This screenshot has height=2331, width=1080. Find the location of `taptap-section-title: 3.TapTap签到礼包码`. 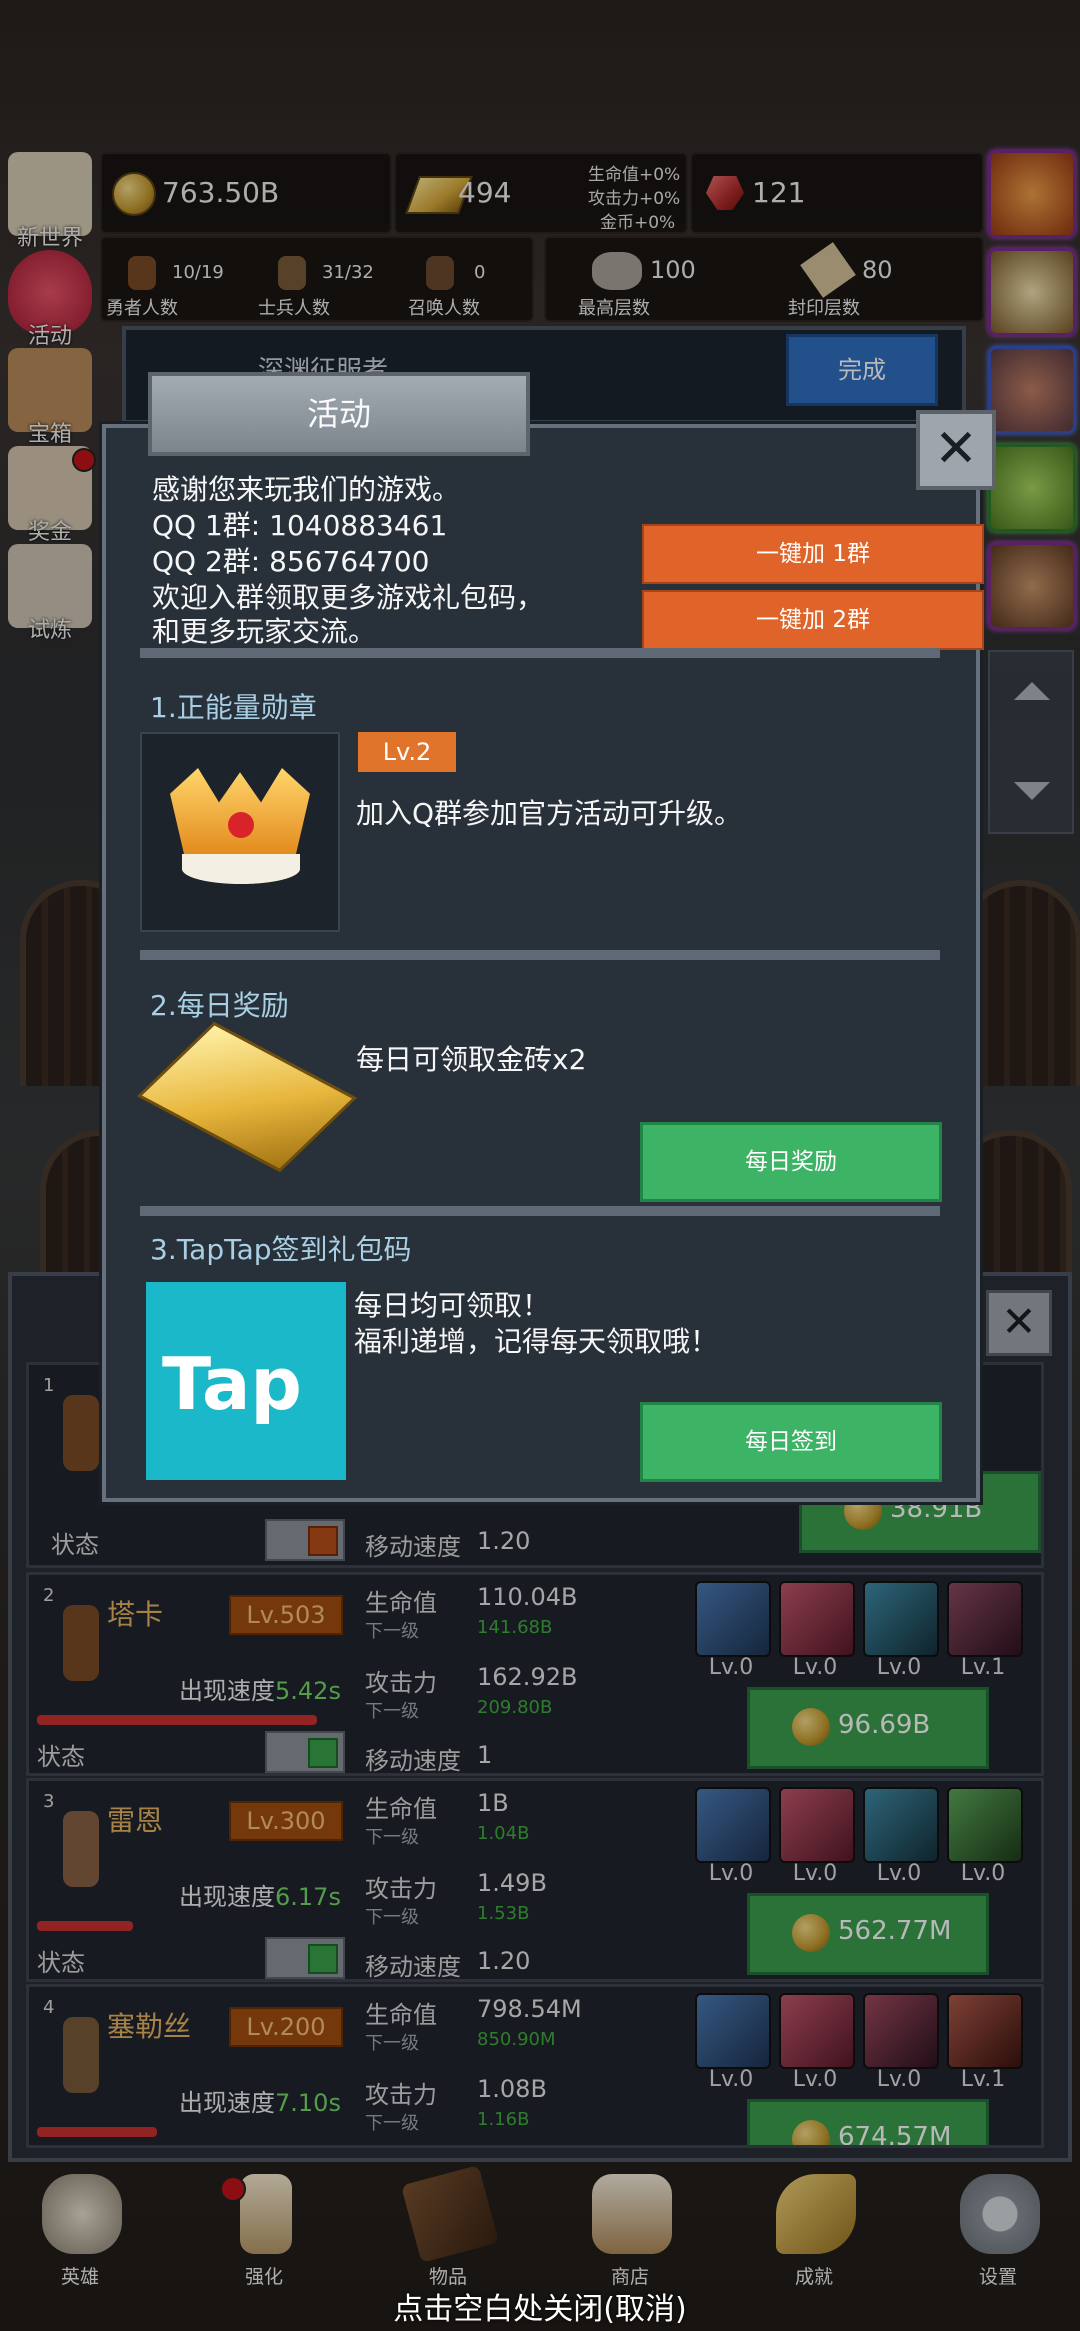

taptap-section-title: 3.TapTap签到礼包码 is located at coordinates (281, 1249).